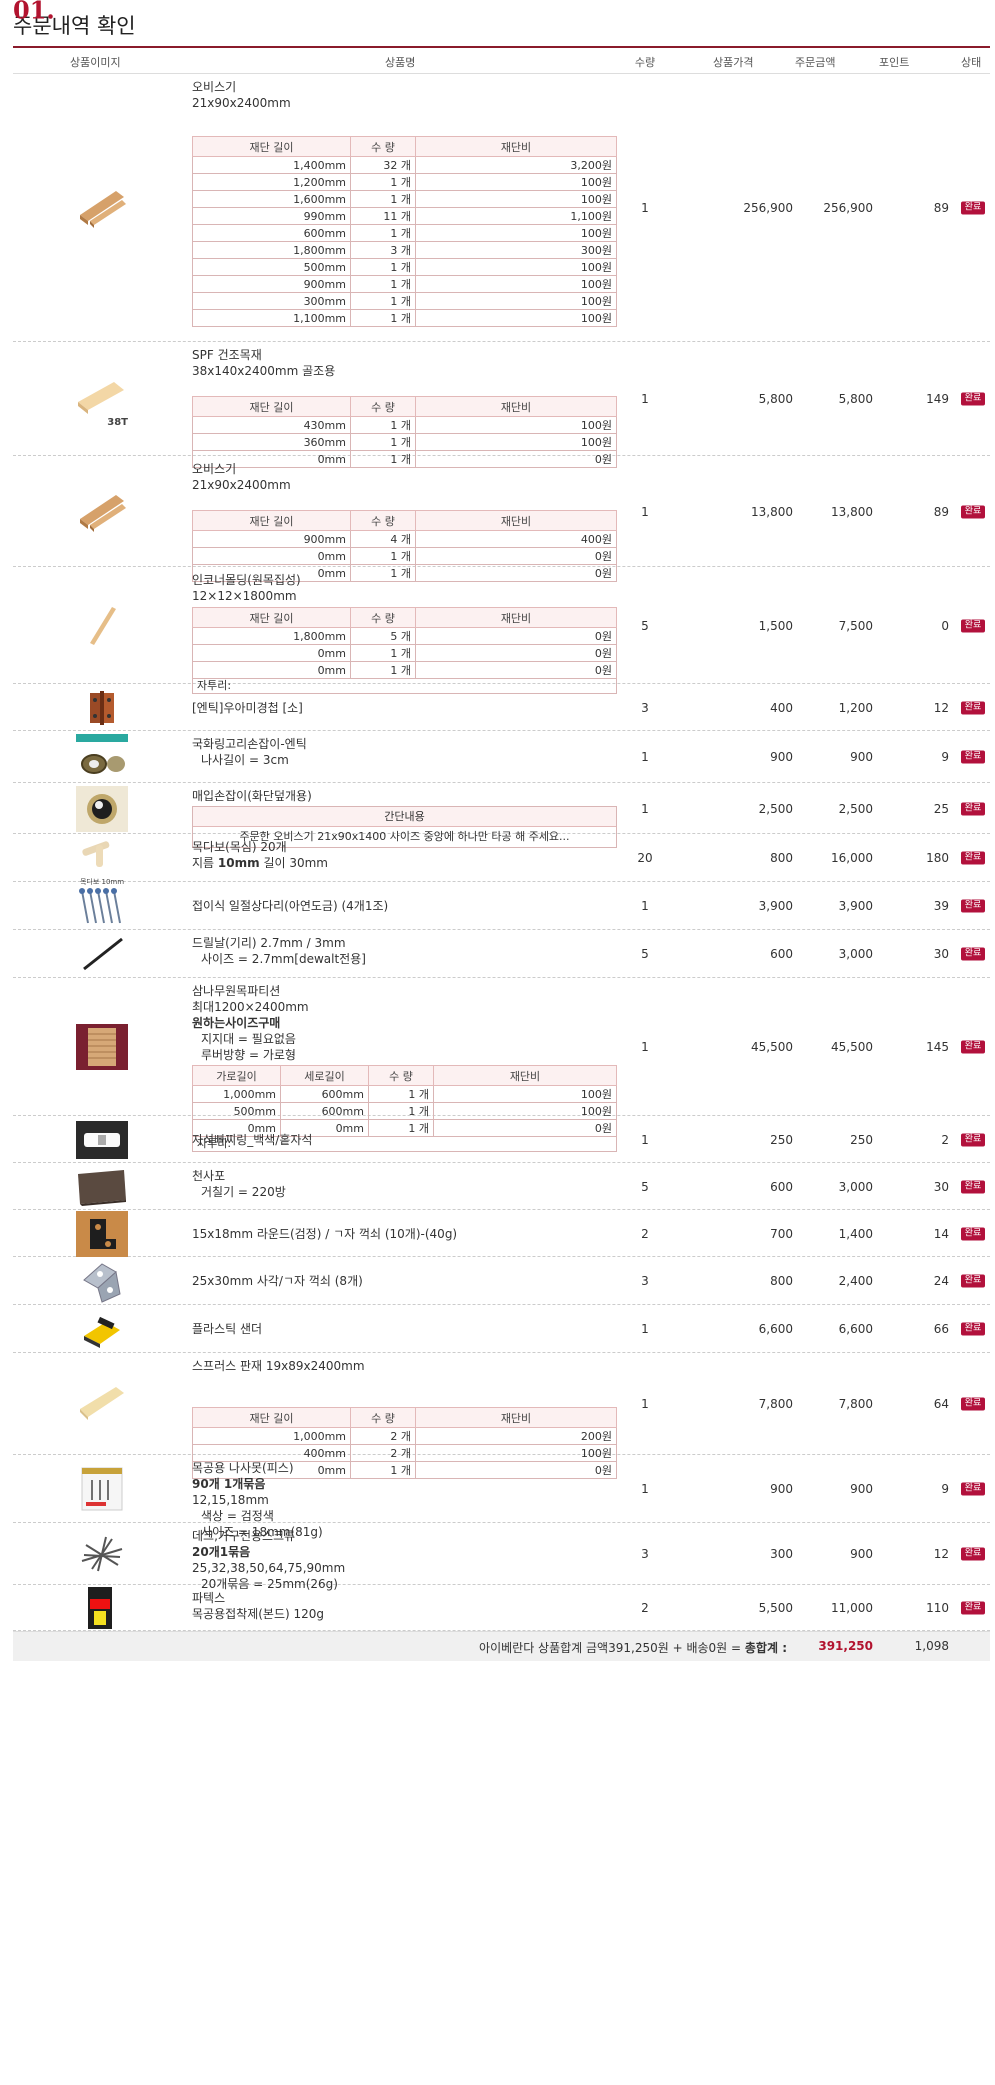  Describe the element at coordinates (404, 796) in the screenshot. I see `product-name: 매입손잡이(화단덮개용)` at that location.